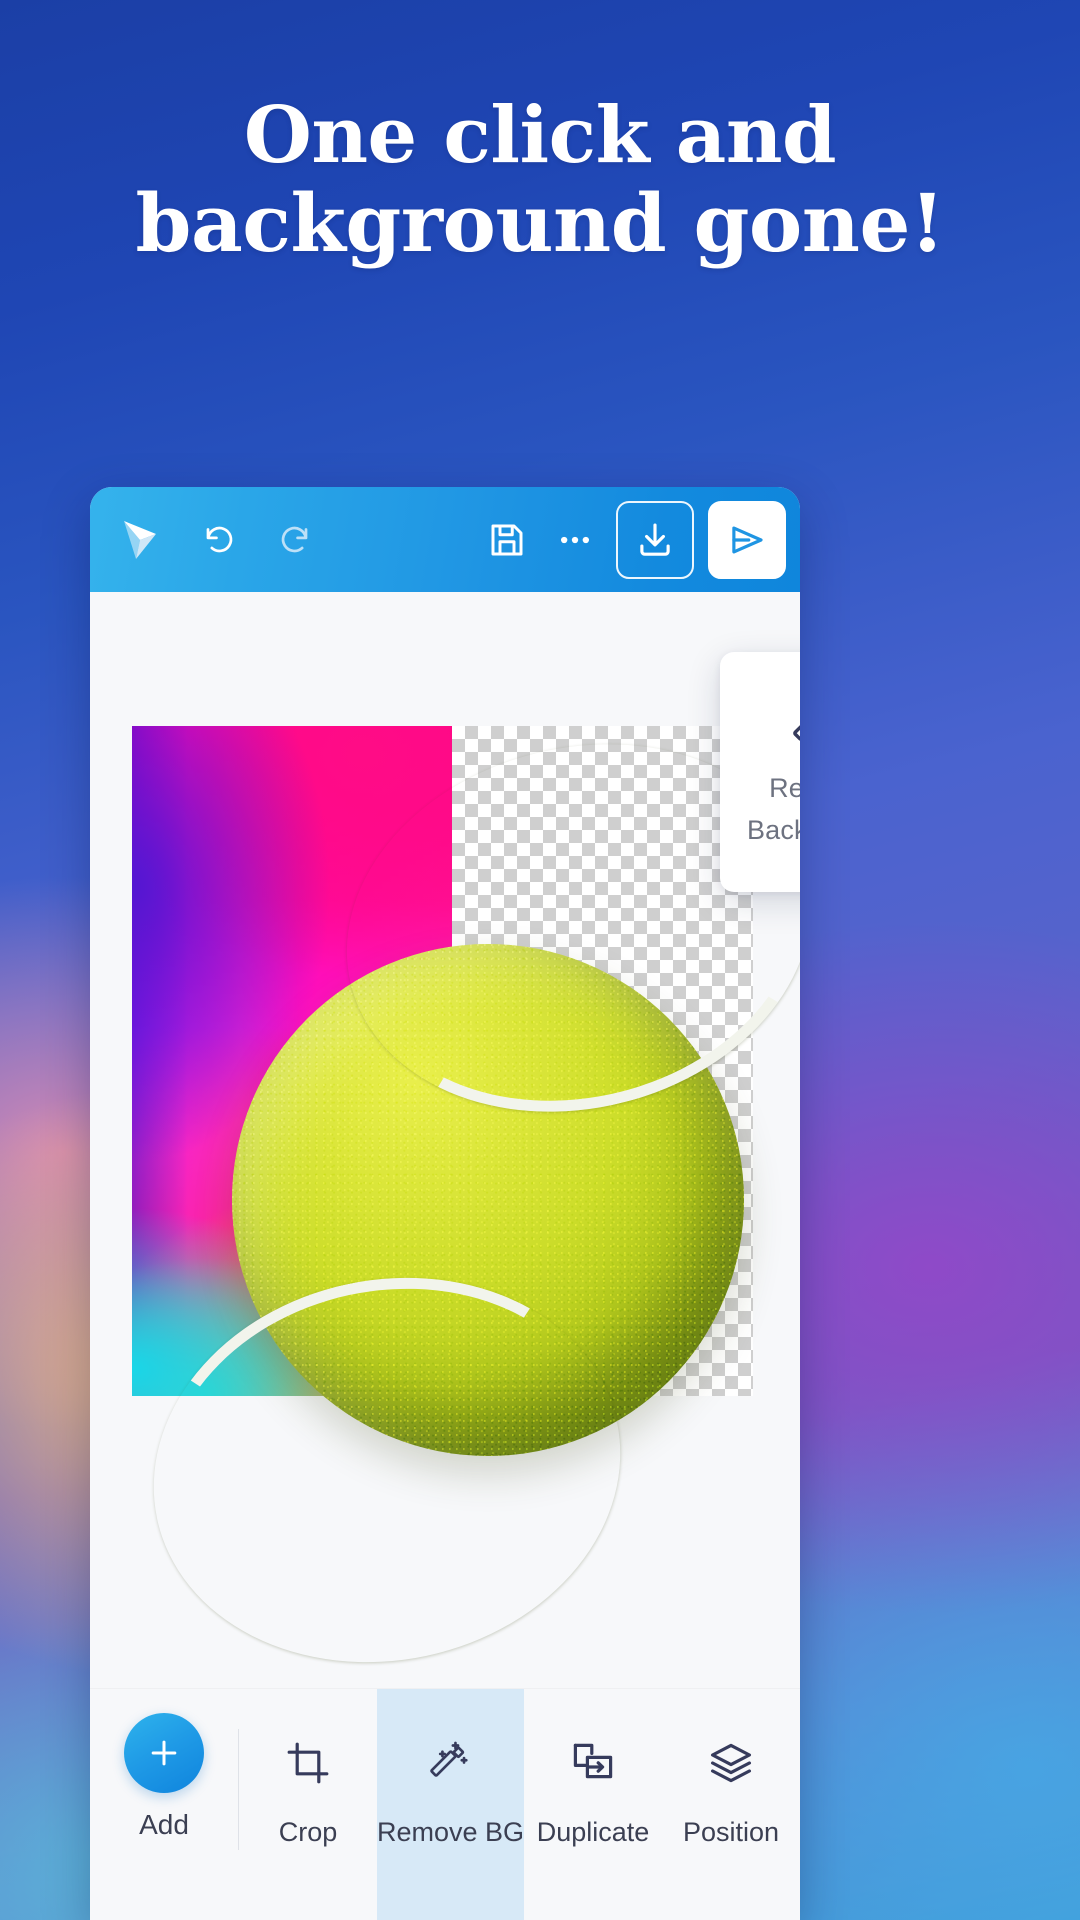 This screenshot has width=1080, height=1920. I want to click on download-button, so click(655, 539).